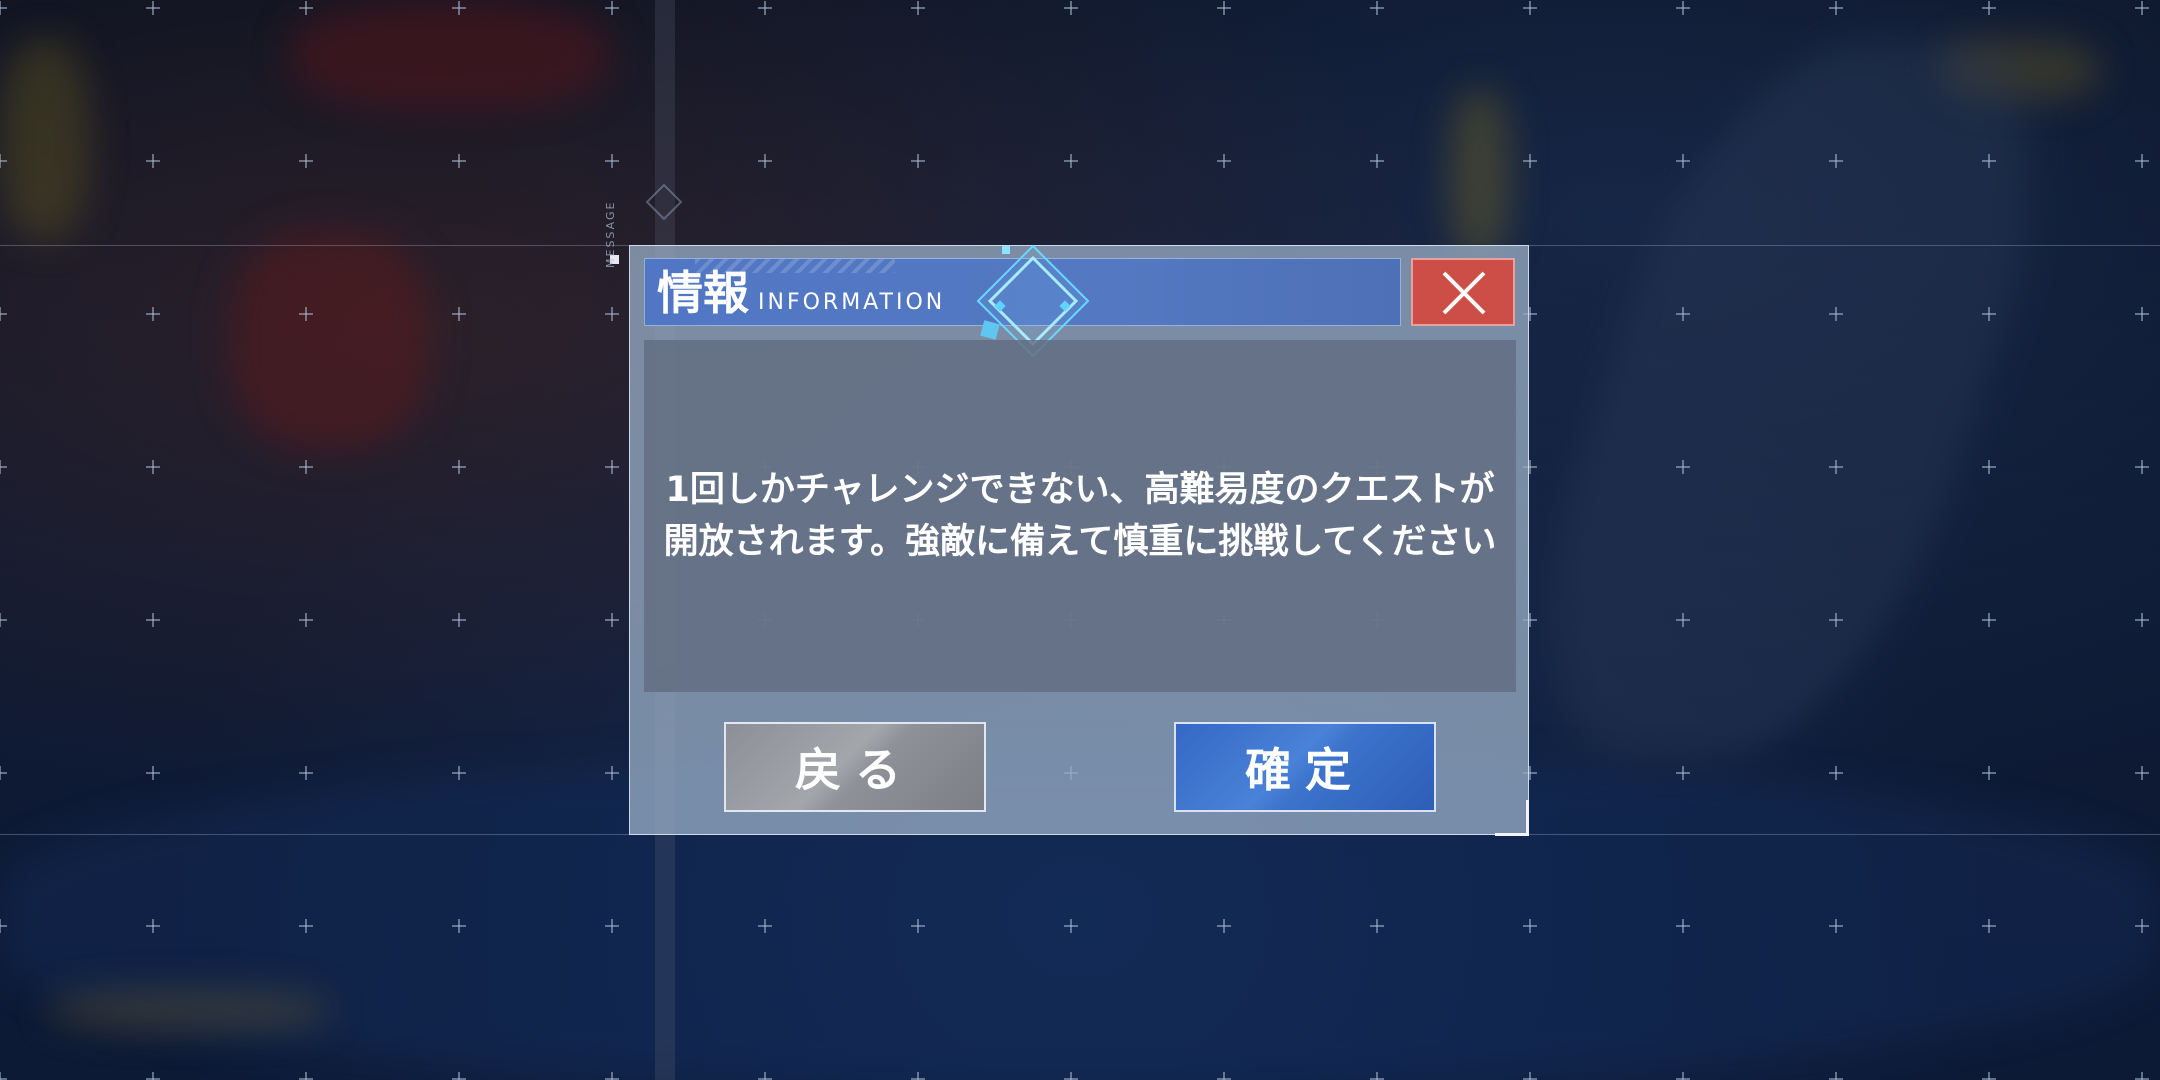  Describe the element at coordinates (1305, 770) in the screenshot. I see `confirm-button-label: 確定` at that location.